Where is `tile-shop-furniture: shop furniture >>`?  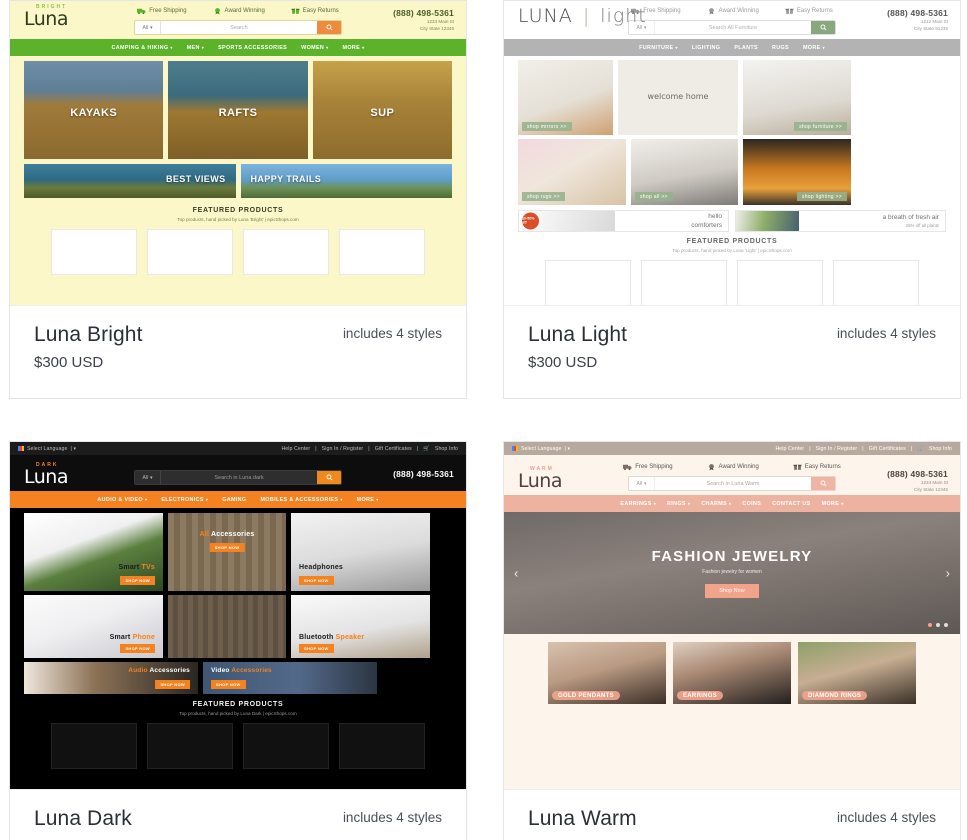 tile-shop-furniture: shop furniture >> is located at coordinates (797, 97).